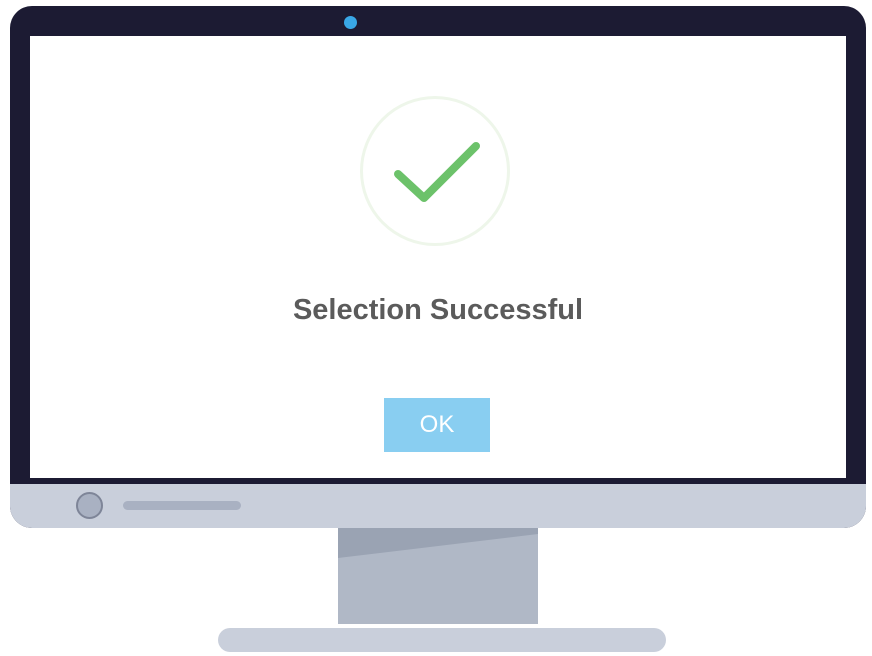 The height and width of the screenshot is (656, 872). Describe the element at coordinates (182, 505) in the screenshot. I see `monitor-slot` at that location.